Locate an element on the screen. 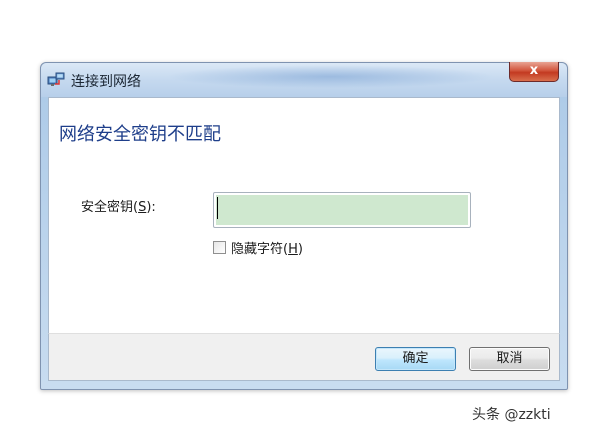  security-key-input-field is located at coordinates (342, 210).